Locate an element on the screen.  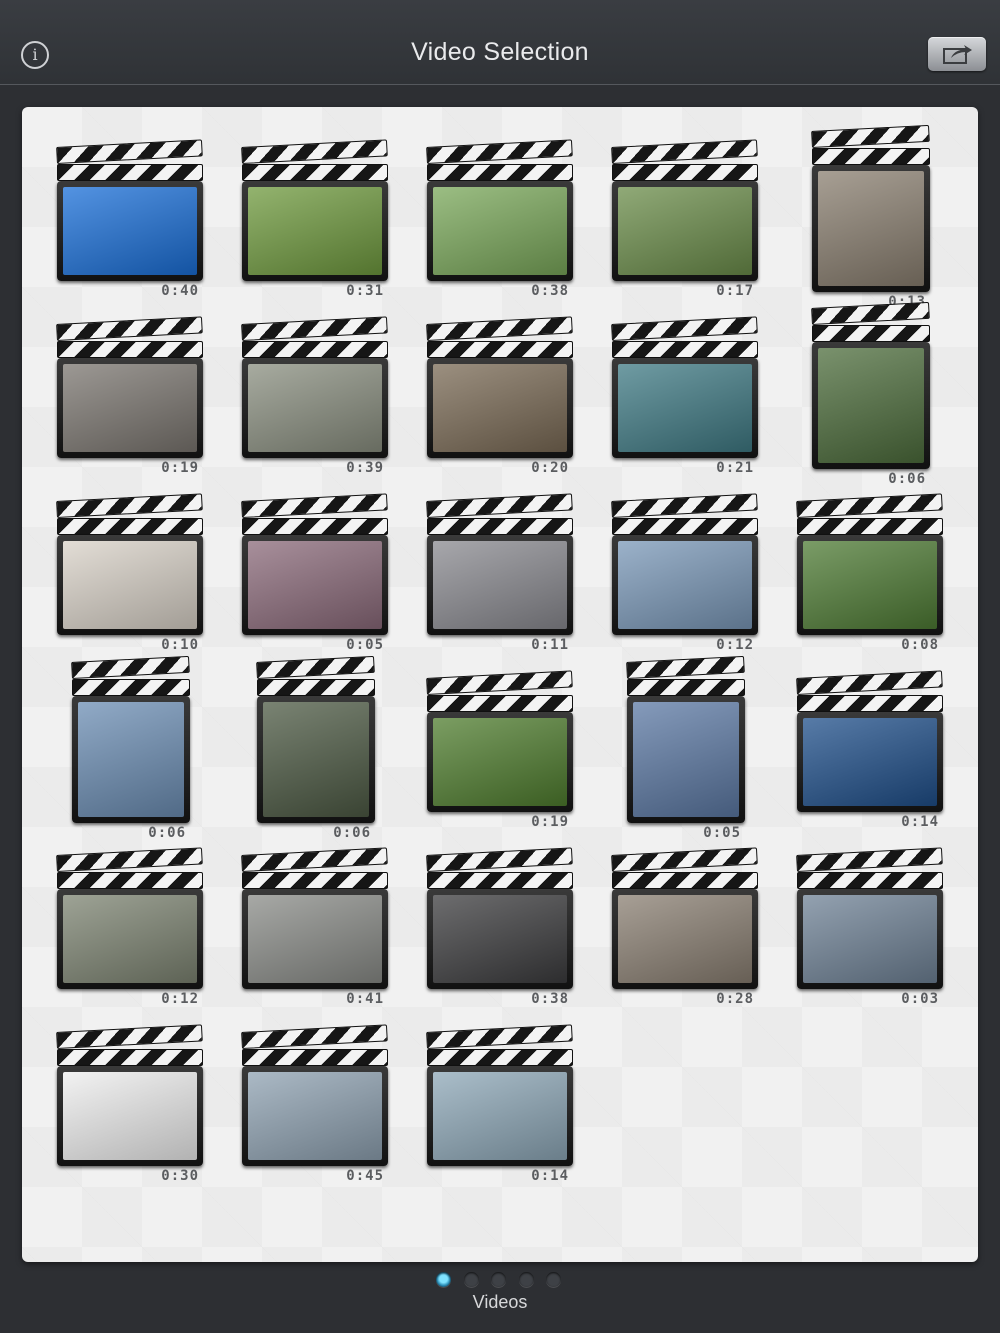
top-bar: i Video Selection is located at coordinates (500, 42).